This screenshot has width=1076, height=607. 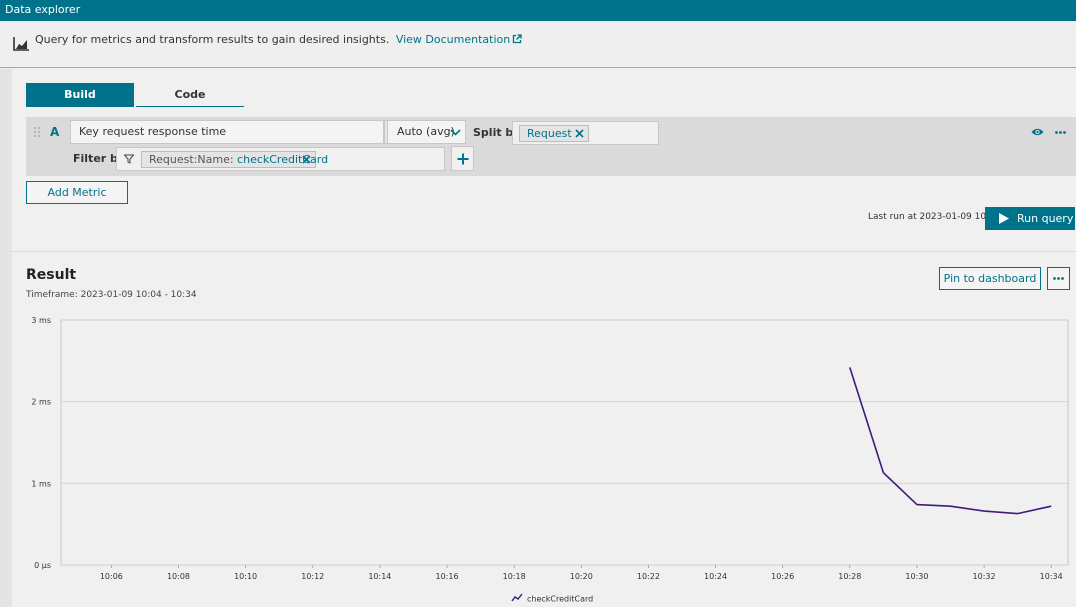 What do you see at coordinates (782, 576) in the screenshot?
I see `x-tick-label: 10:26` at bounding box center [782, 576].